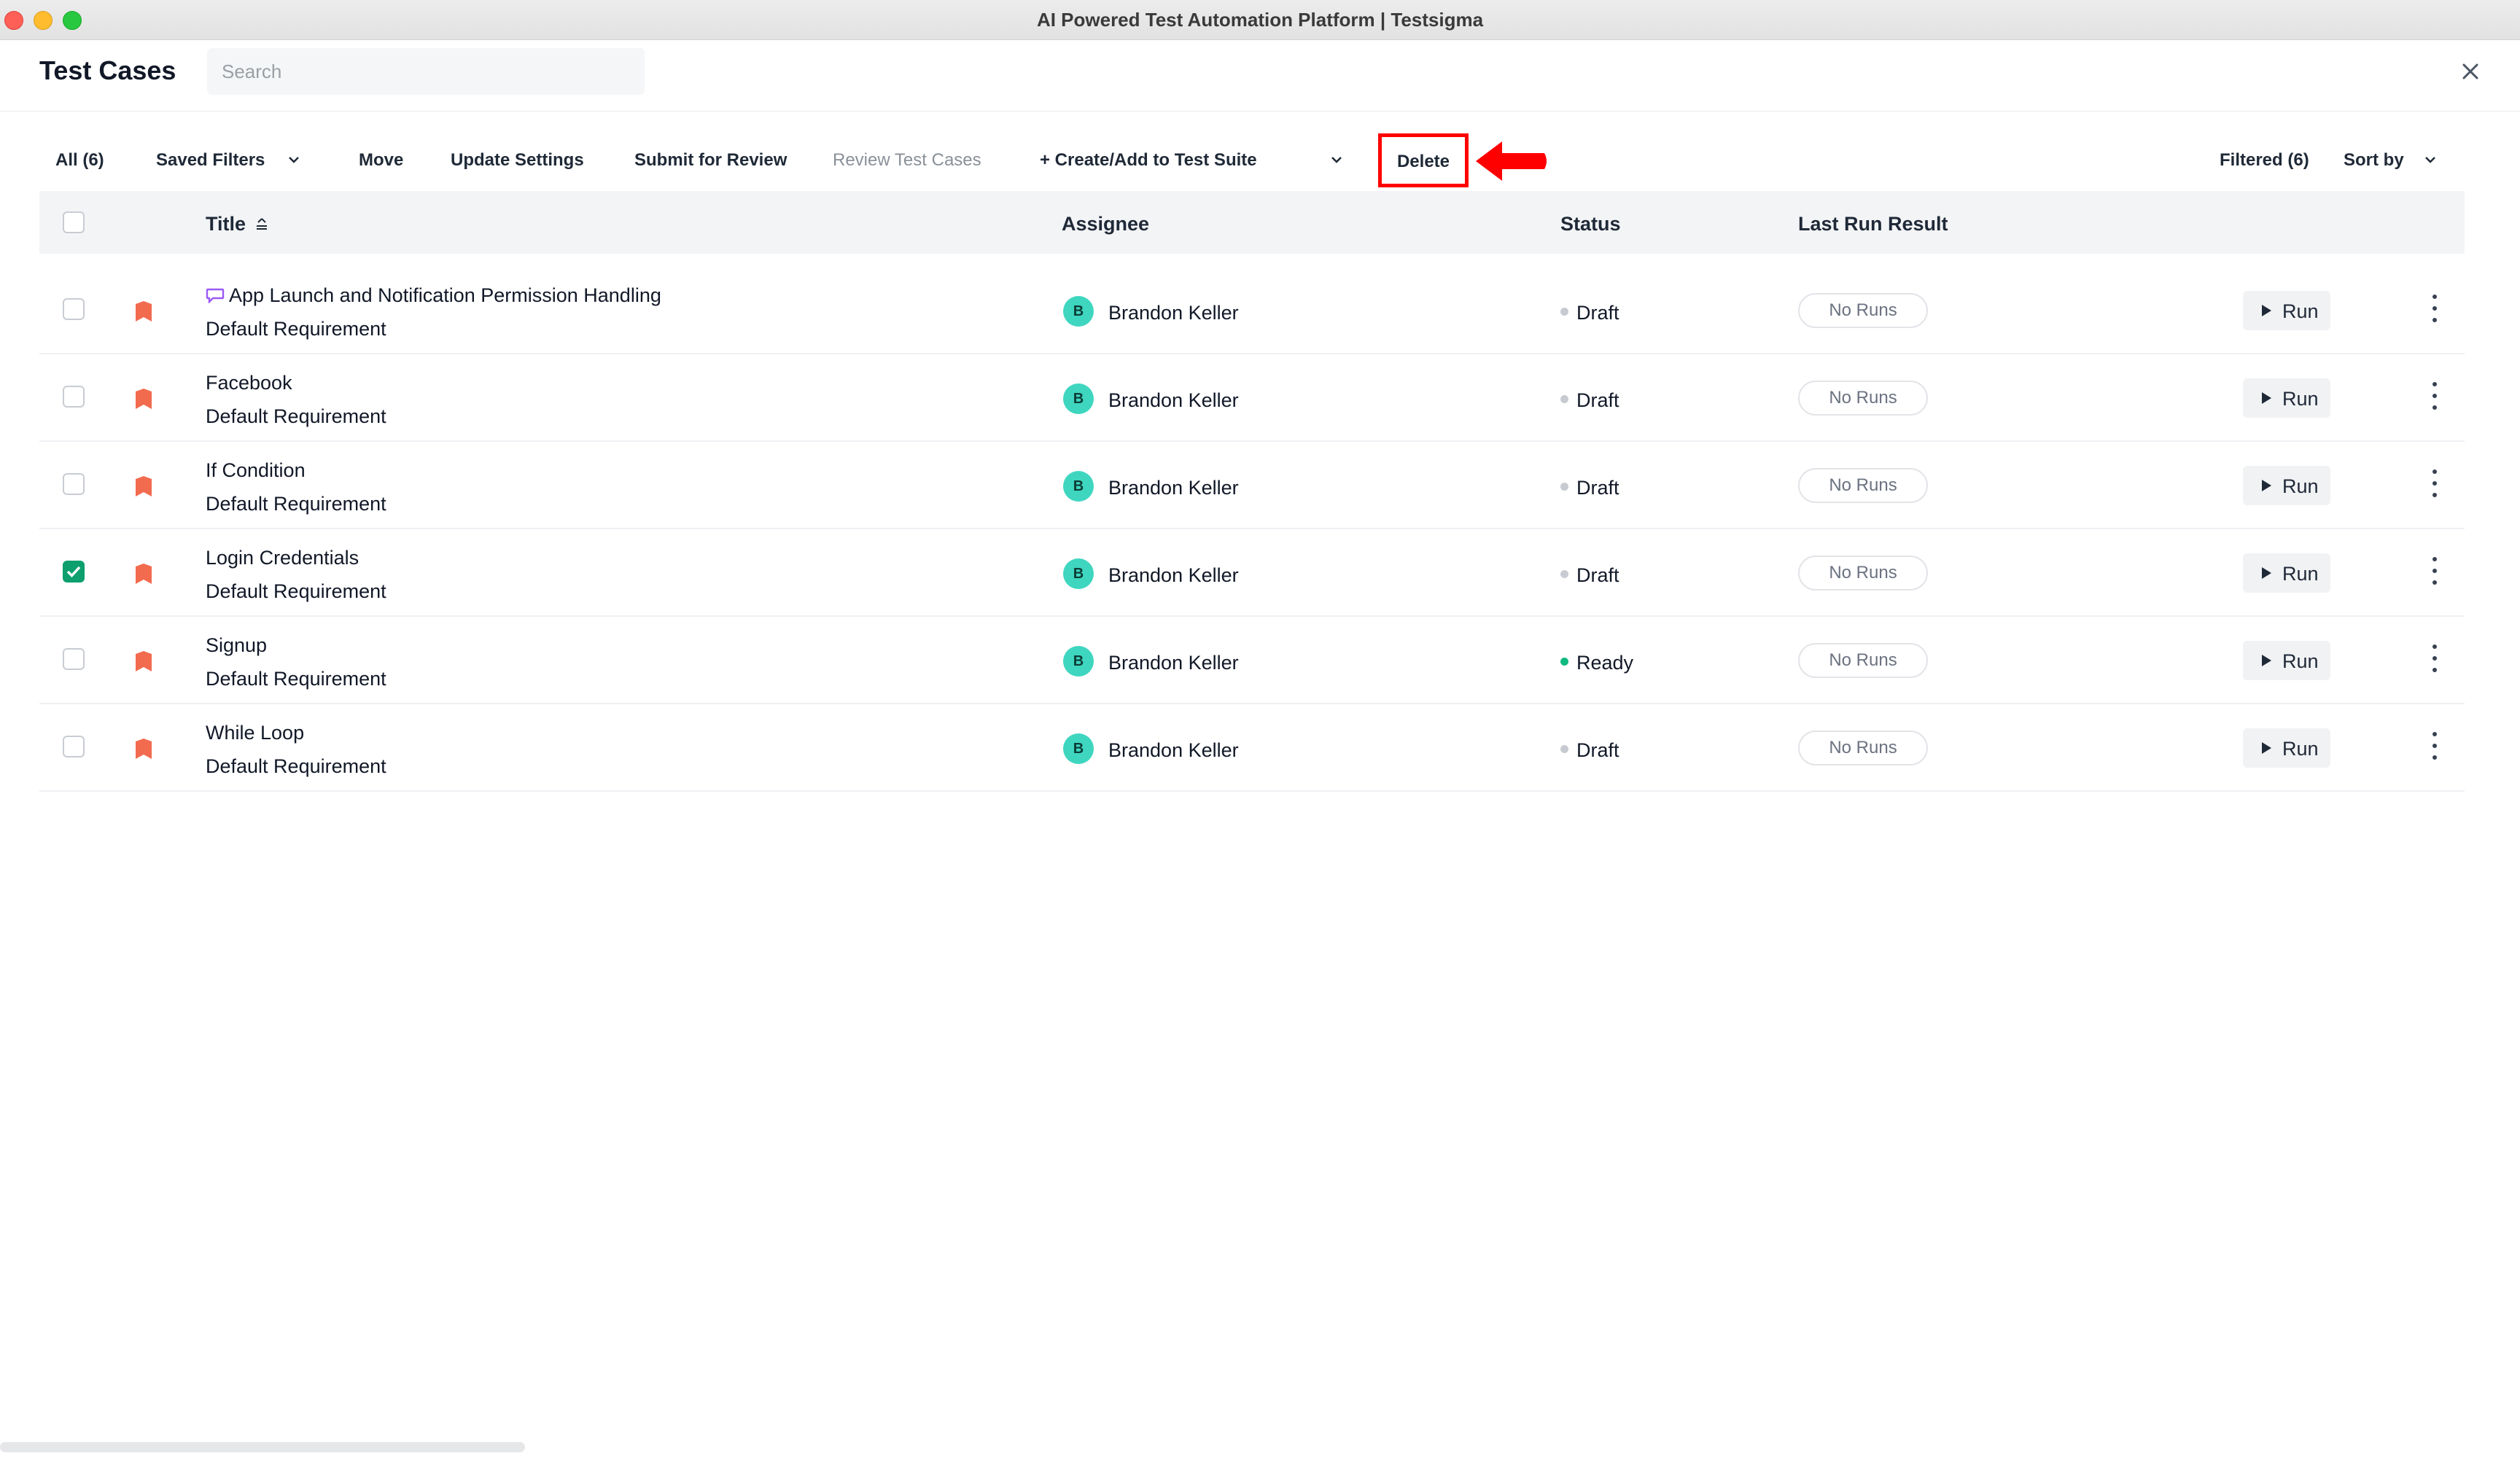 The image size is (2520, 1461). Describe the element at coordinates (2430, 160) in the screenshot. I see `sort-by-chevron-down-icon` at that location.